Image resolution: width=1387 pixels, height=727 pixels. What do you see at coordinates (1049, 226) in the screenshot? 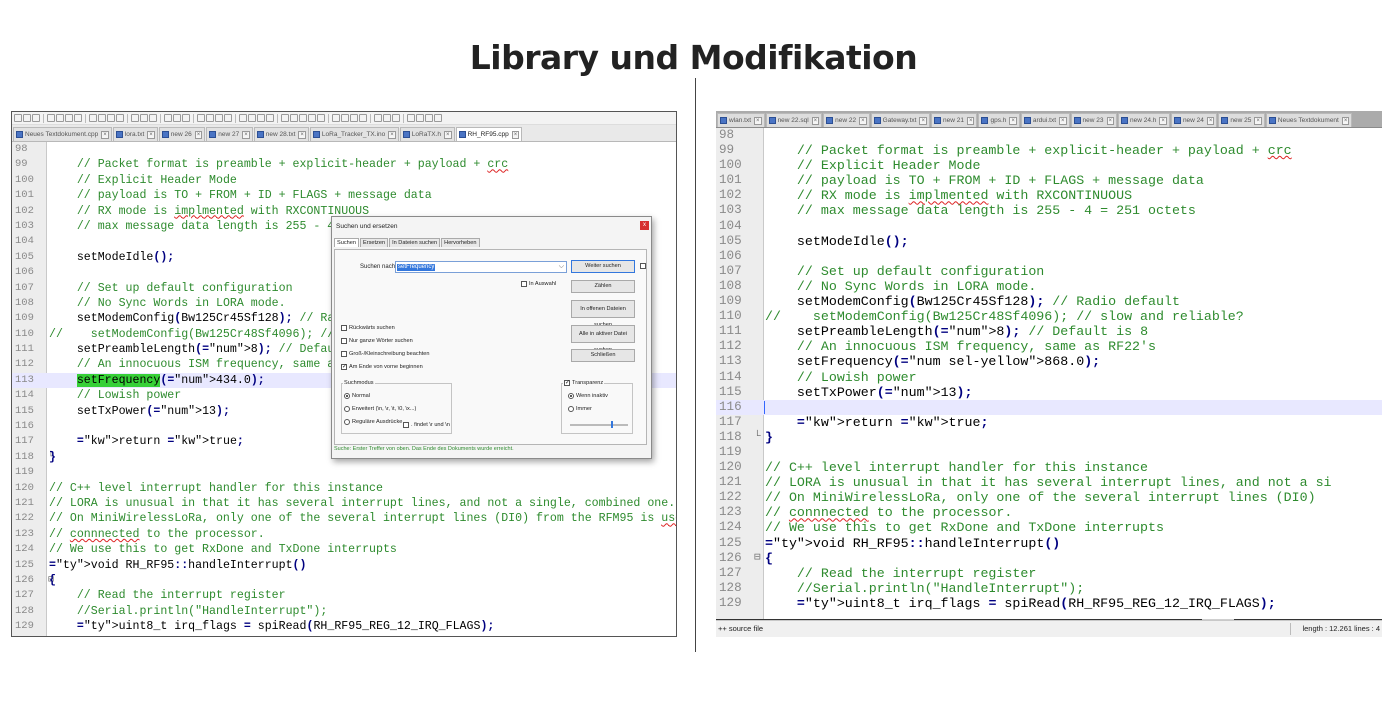
I see `code-line: 104` at bounding box center [1049, 226].